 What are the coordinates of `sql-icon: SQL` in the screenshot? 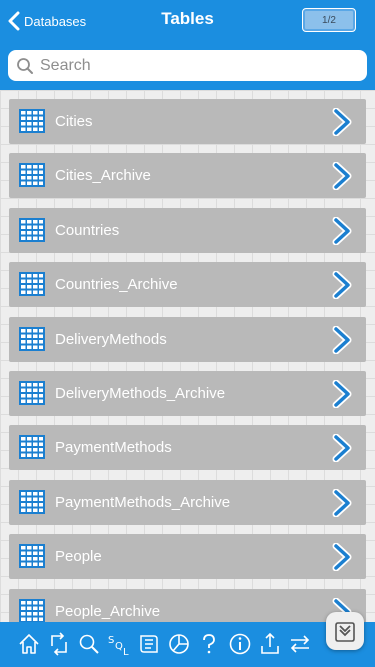 It's located at (119, 644).